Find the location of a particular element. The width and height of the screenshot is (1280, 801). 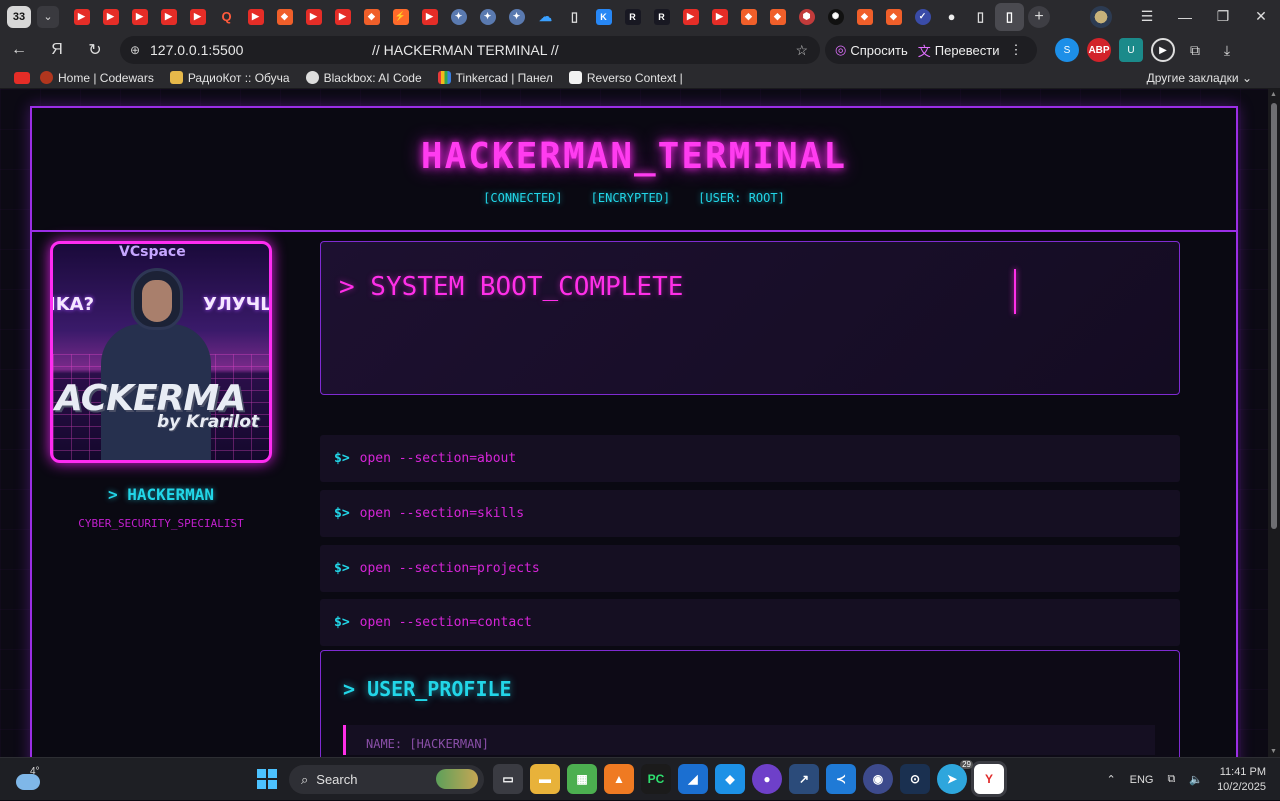

command-about: $> open --section=about is located at coordinates (750, 458).